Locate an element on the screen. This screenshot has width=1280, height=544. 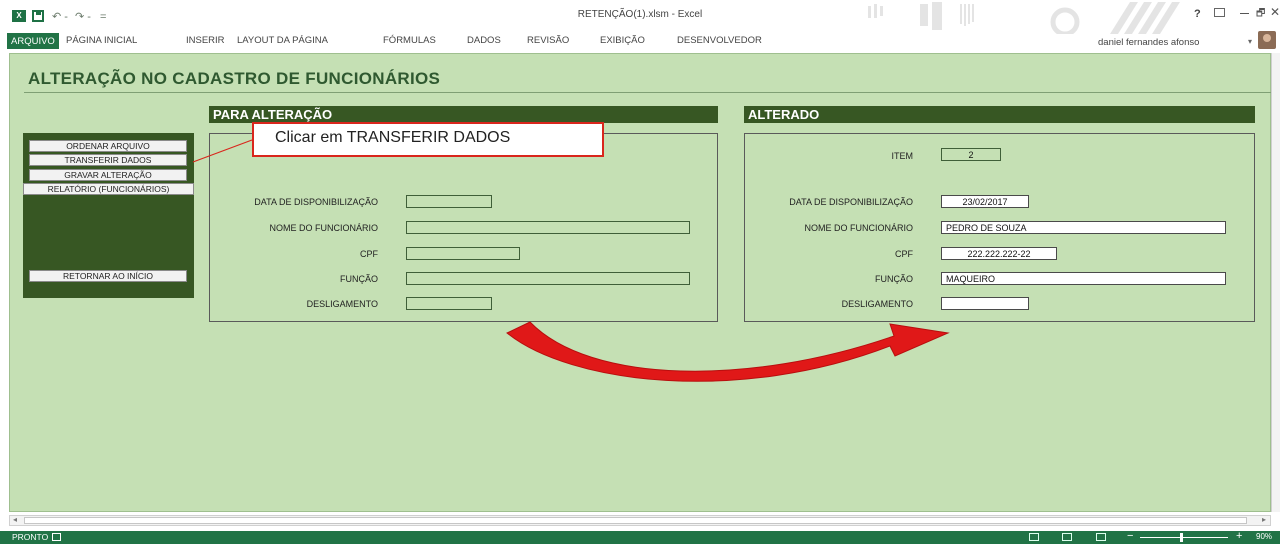
relatorio-funcionarios-button: RELATÓRIO (FUNCIONÁRIOS) is located at coordinates (108, 189).